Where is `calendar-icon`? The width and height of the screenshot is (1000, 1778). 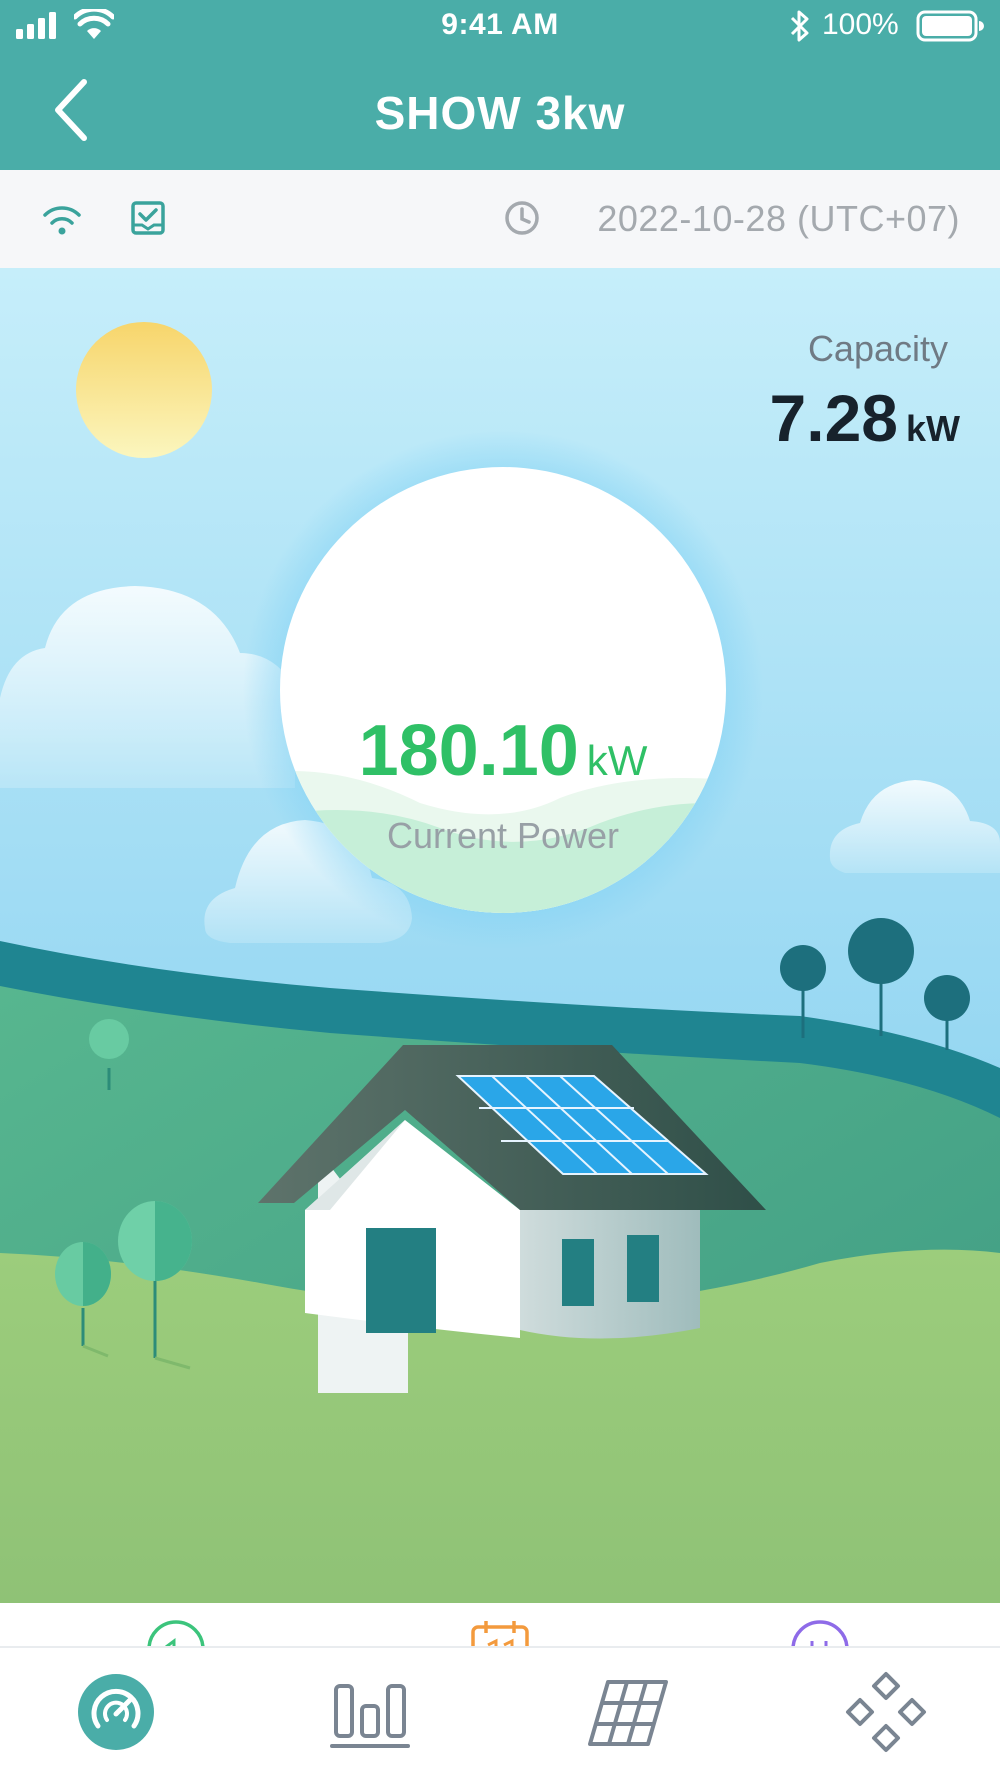 calendar-icon is located at coordinates (500, 1632).